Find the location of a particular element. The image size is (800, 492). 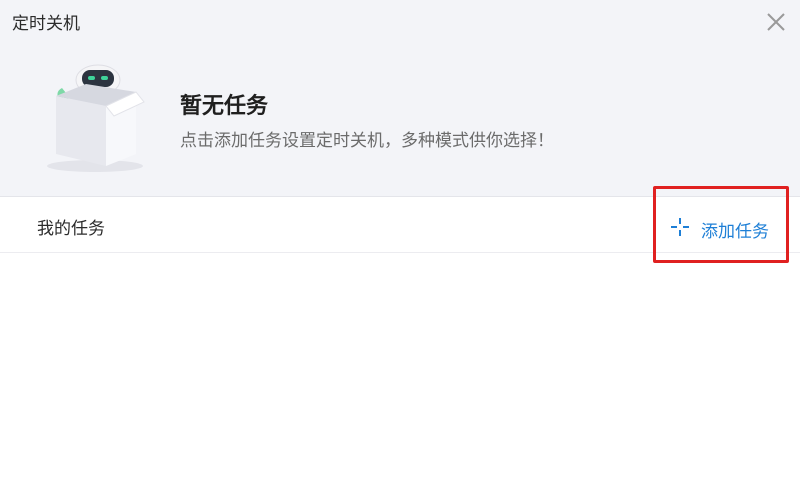

robot-box-illustration is located at coordinates (96, 118).